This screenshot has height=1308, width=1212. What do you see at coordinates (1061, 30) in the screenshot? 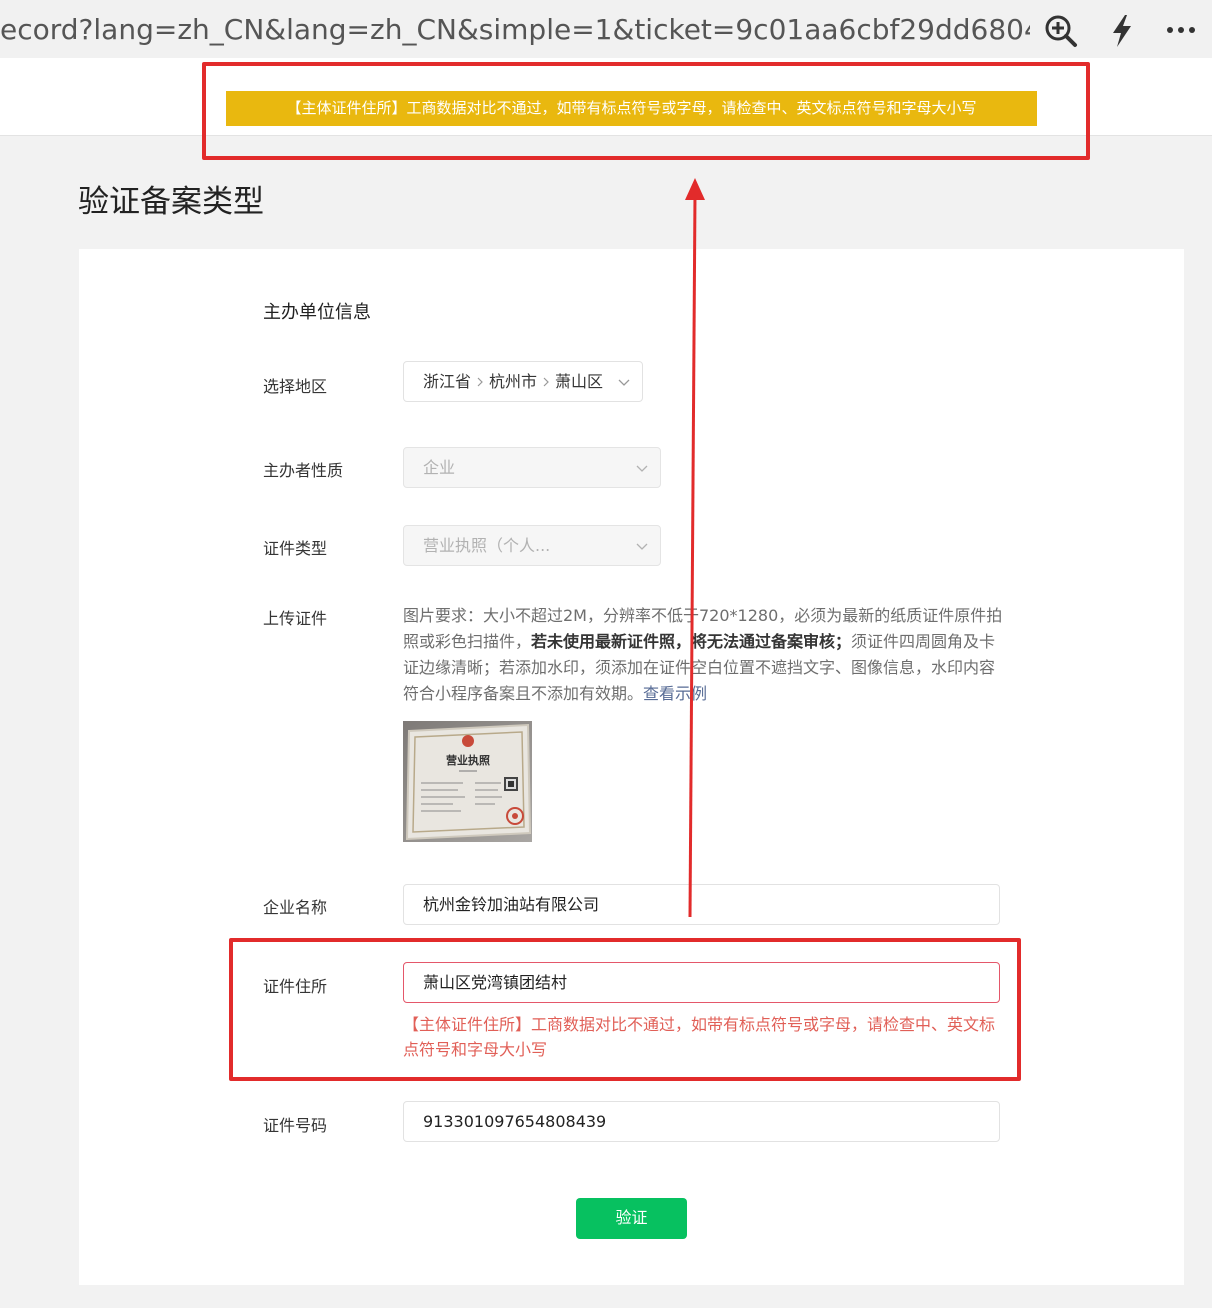
I see `zoom-in-icon` at bounding box center [1061, 30].